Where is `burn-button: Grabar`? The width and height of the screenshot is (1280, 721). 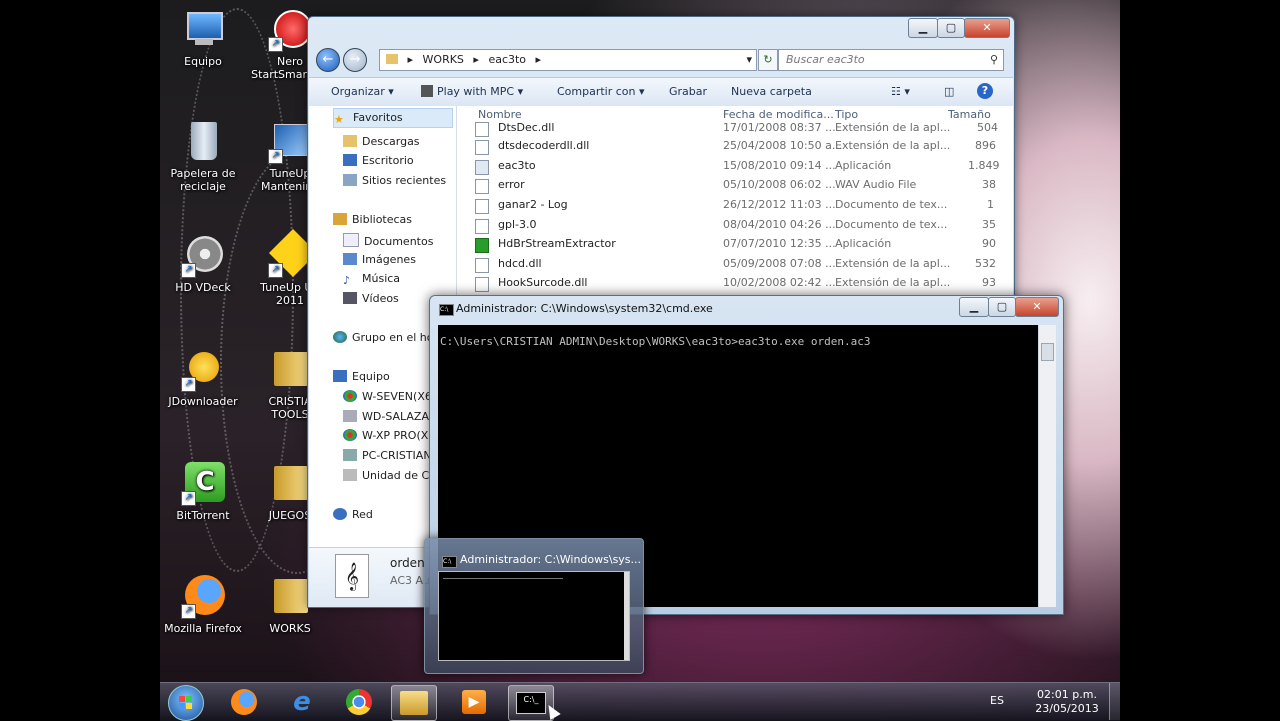 burn-button: Grabar is located at coordinates (688, 91).